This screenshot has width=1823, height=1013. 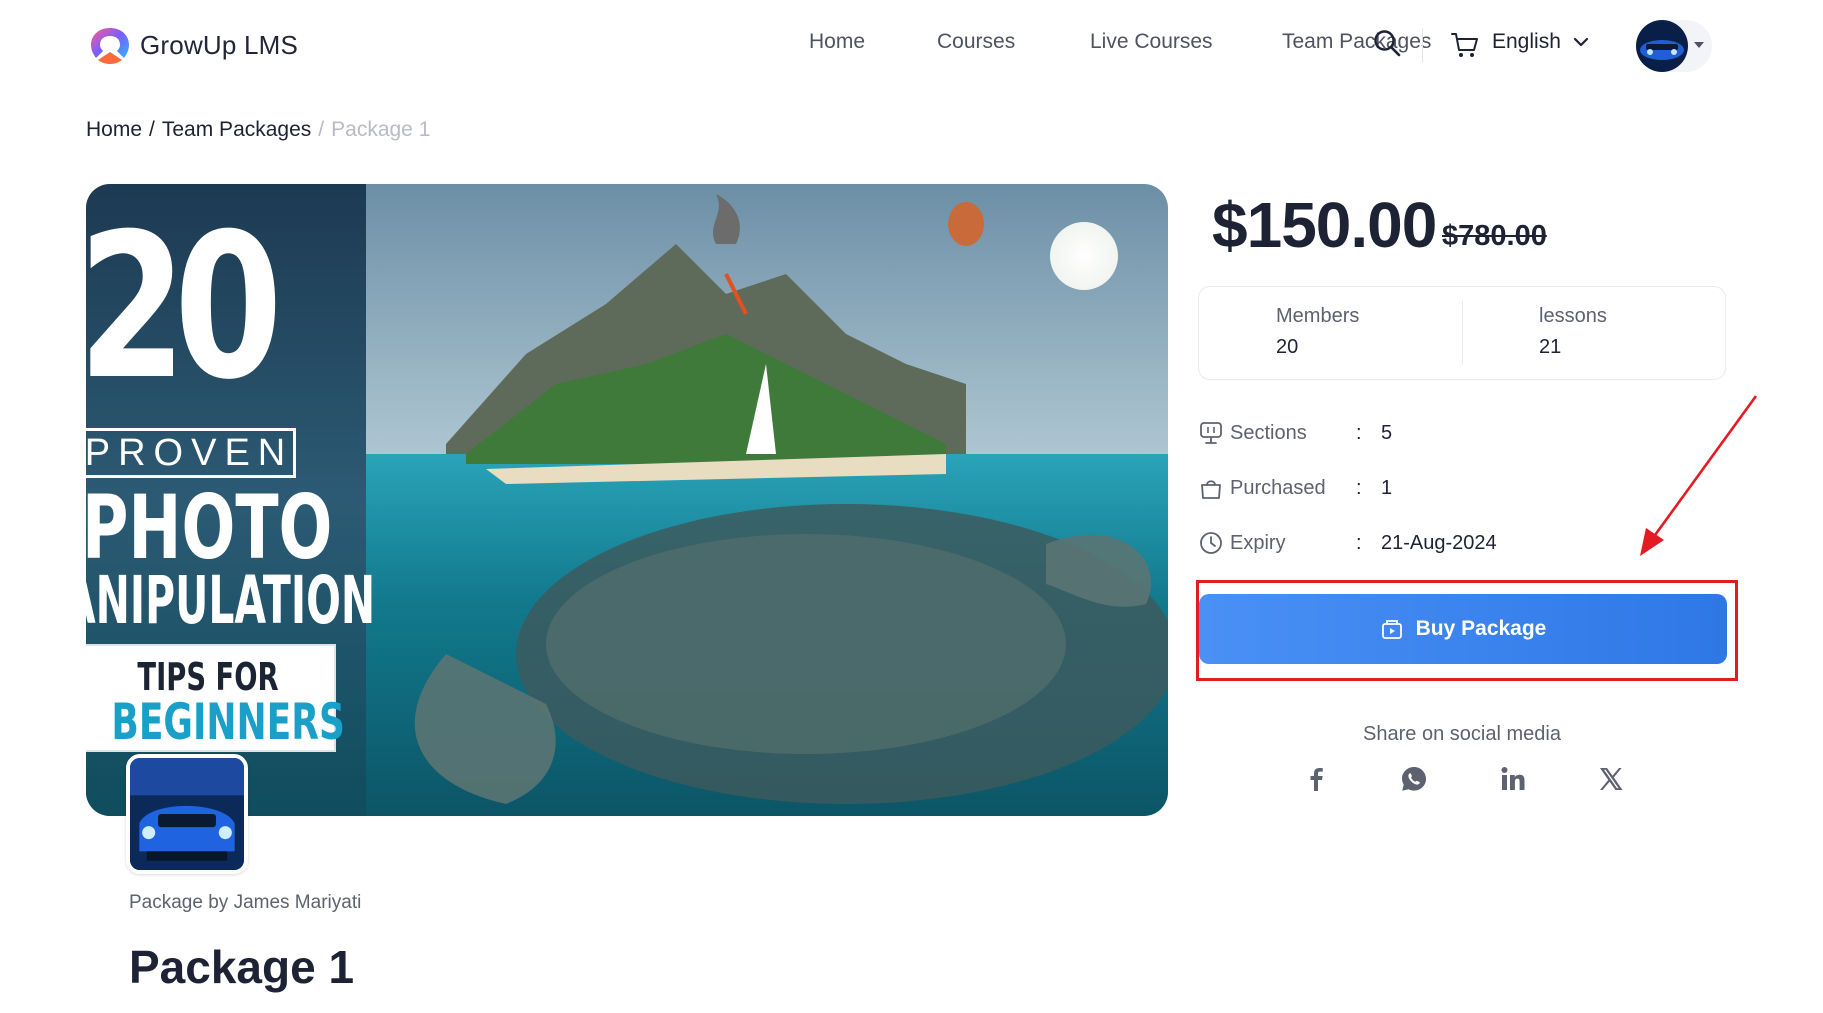 What do you see at coordinates (114, 130) in the screenshot?
I see `breadcrumb-home: Home` at bounding box center [114, 130].